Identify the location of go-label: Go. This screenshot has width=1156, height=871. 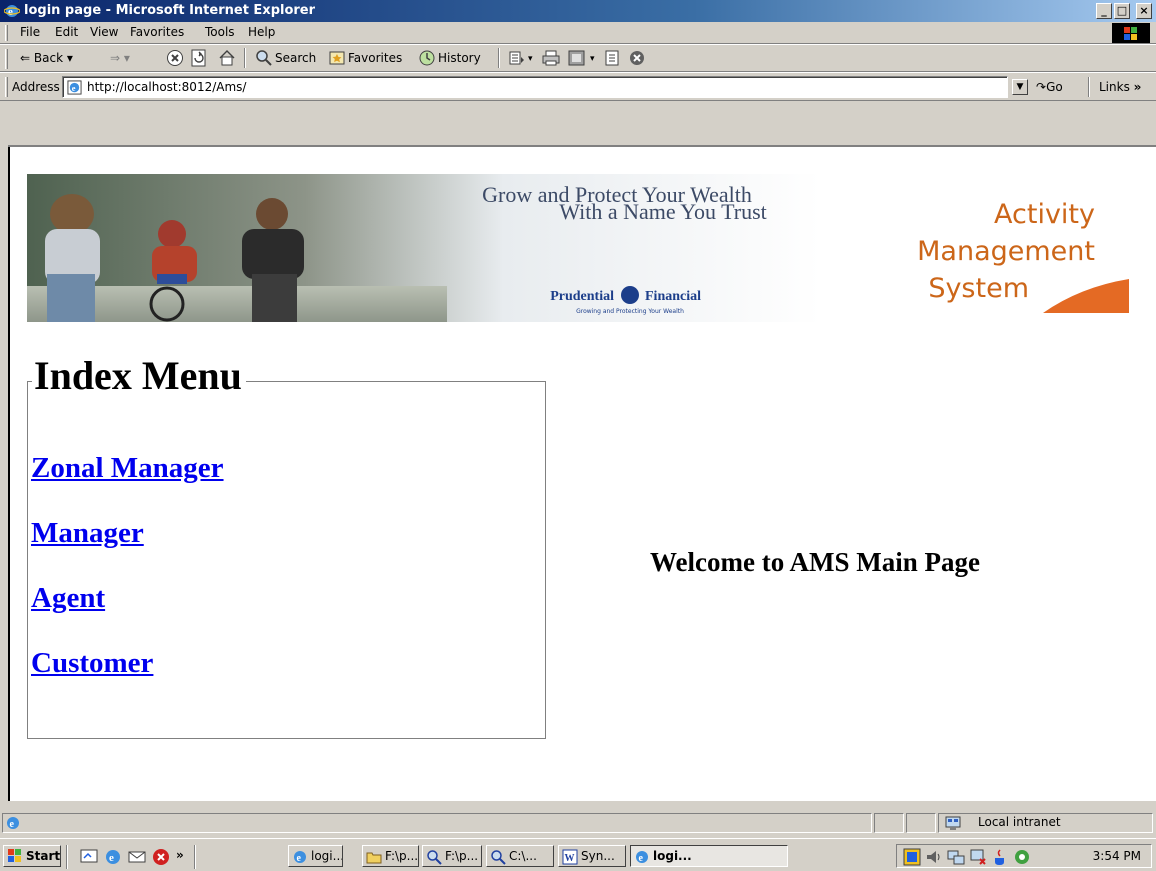
(1054, 87).